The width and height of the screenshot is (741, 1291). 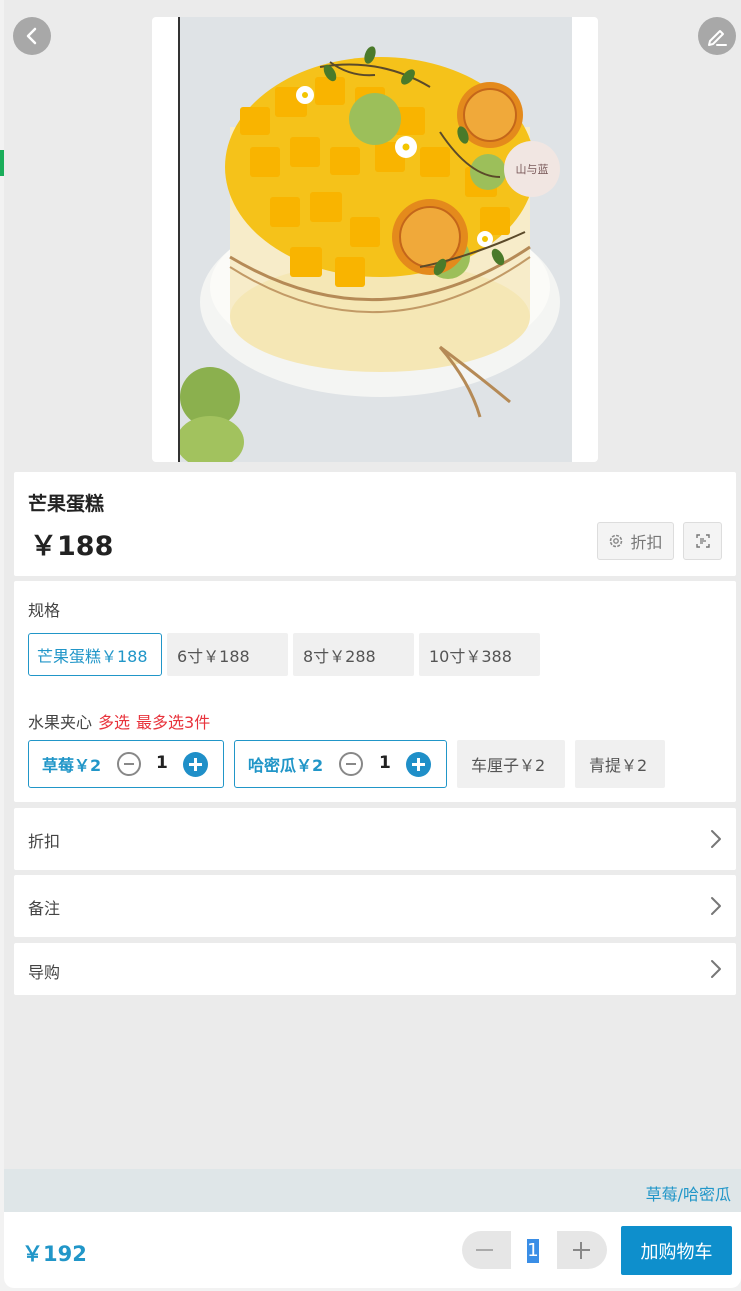 I want to click on fruit-filling-label: 水果夹心 多选 最多选3件, so click(x=119, y=721).